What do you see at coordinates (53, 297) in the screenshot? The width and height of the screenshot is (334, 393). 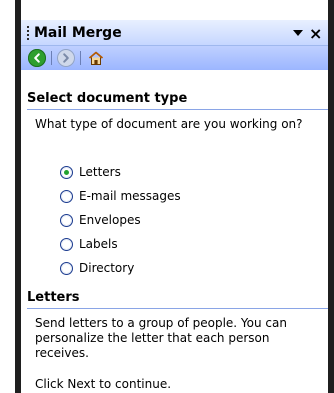 I see `section-header-text: Letters` at bounding box center [53, 297].